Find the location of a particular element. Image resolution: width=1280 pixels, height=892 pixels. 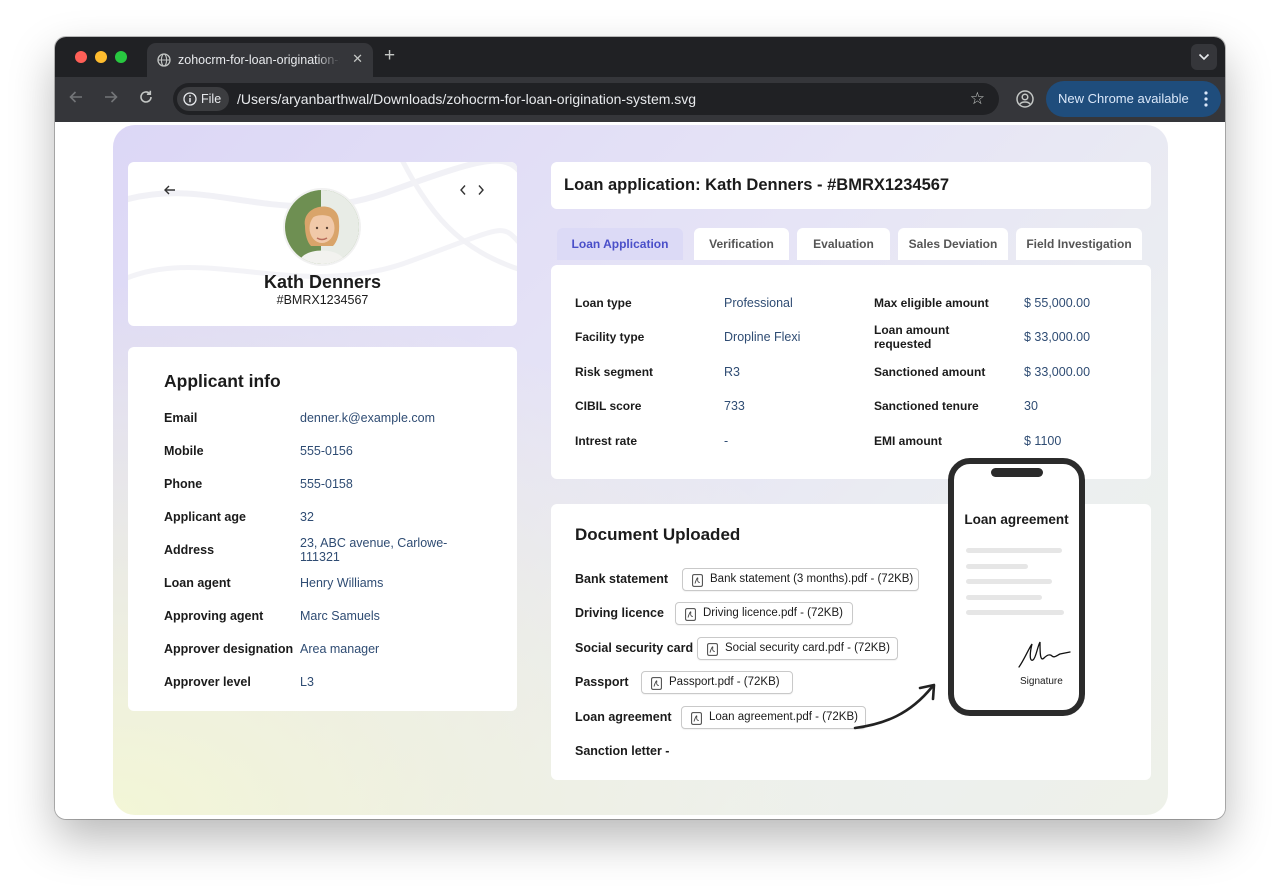

doc-label: Bank statement is located at coordinates (622, 579).